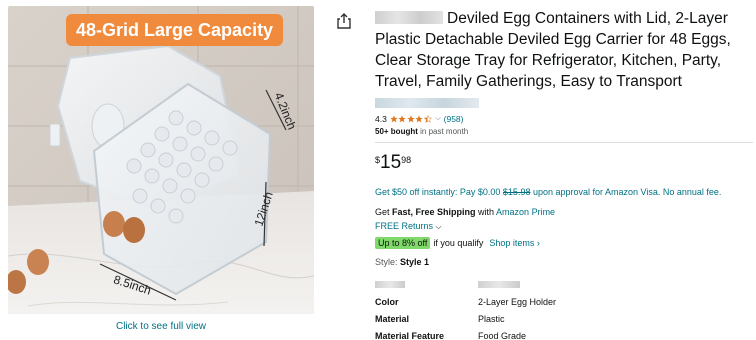 Image resolution: width=756 pixels, height=340 pixels. Describe the element at coordinates (415, 262) in the screenshot. I see `style-value: Style 1` at that location.